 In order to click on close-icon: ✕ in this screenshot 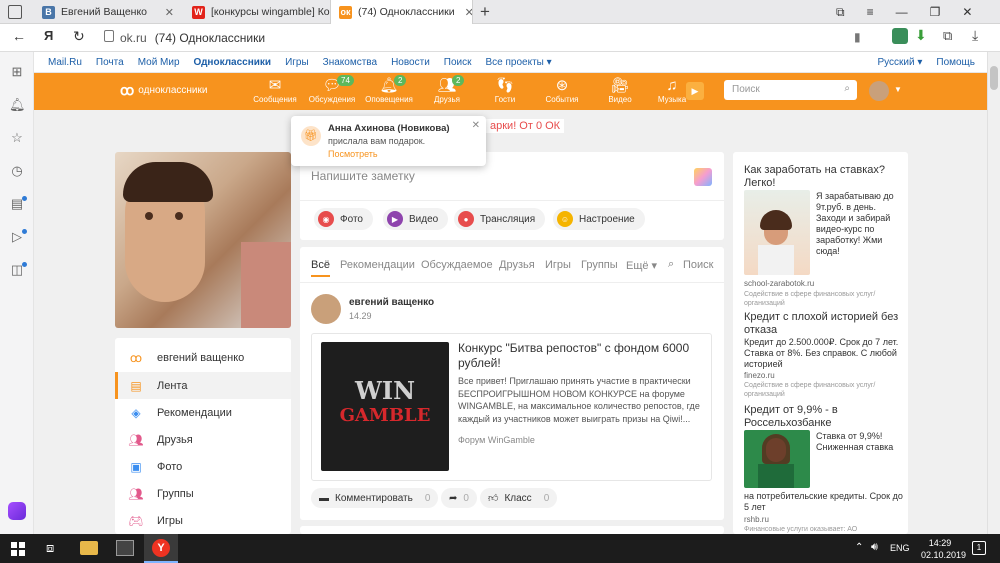, I will do `click(476, 125)`.